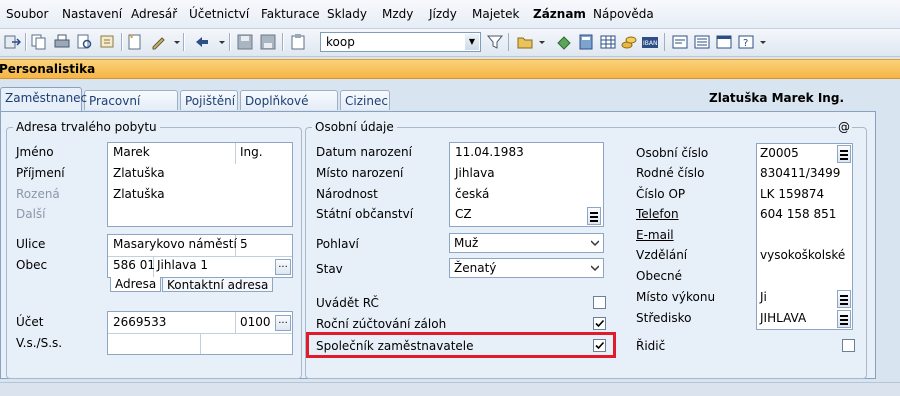 The width and height of the screenshot is (900, 396). Describe the element at coordinates (680, 42) in the screenshot. I see `form-icon` at that location.